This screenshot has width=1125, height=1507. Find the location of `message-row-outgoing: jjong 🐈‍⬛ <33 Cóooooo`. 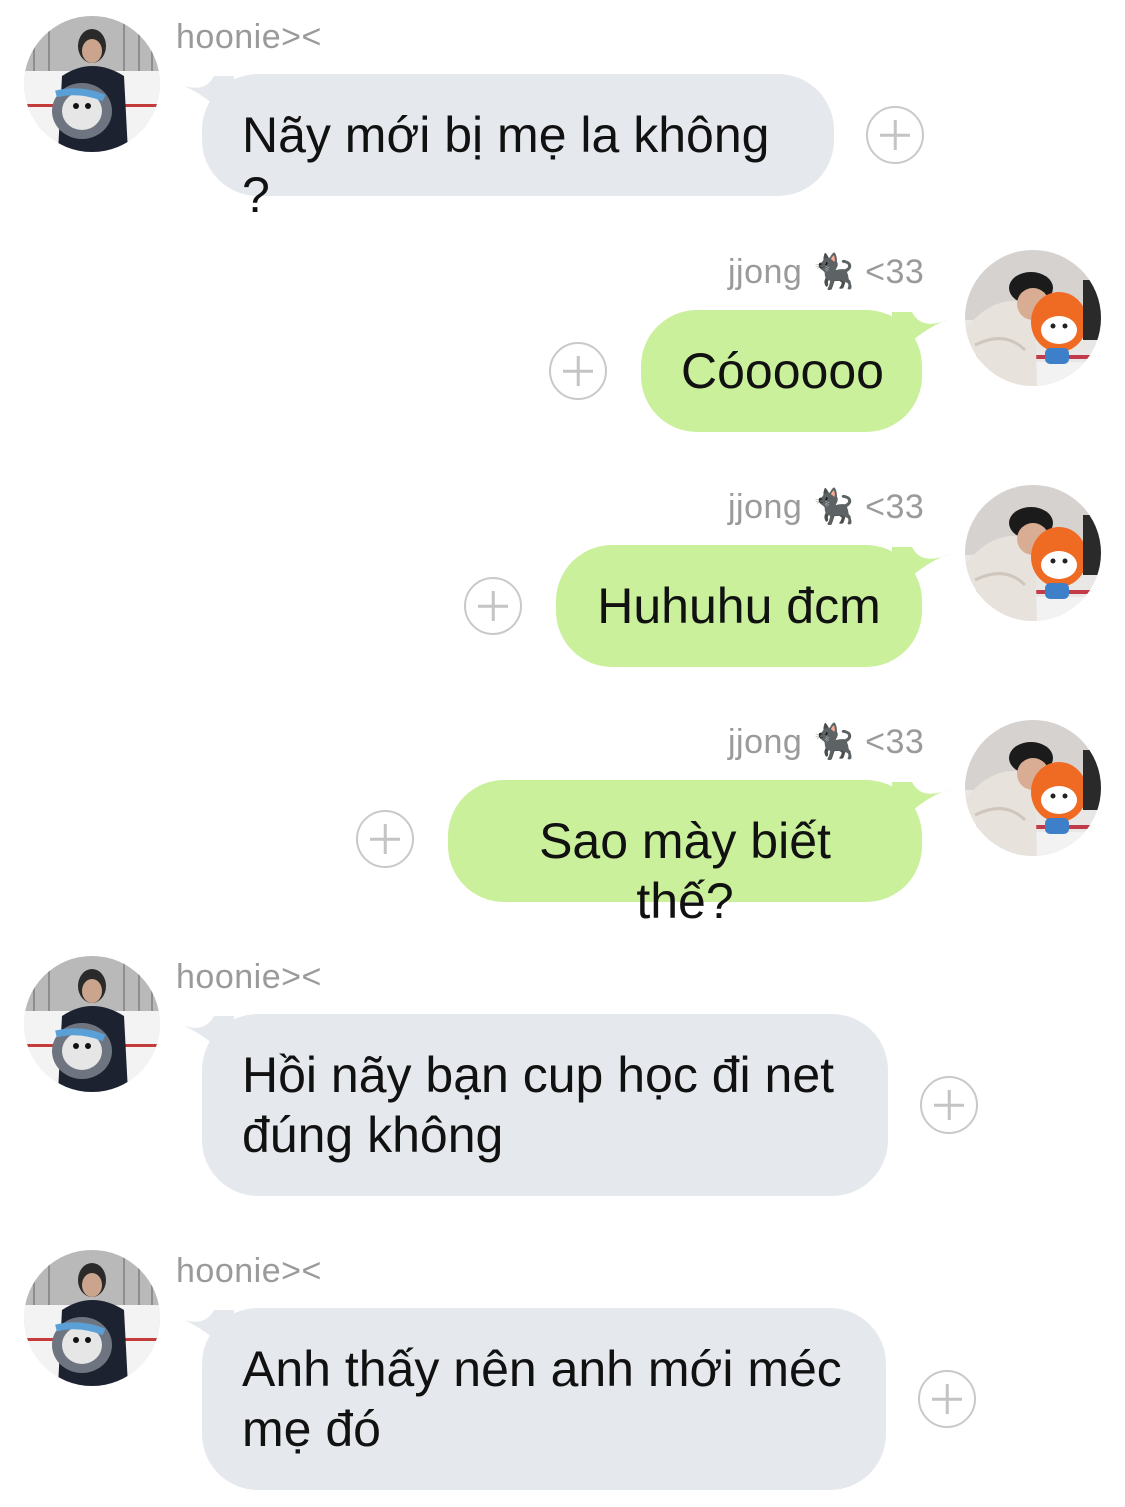

message-row-outgoing: jjong 🐈‍⬛ <33 Cóooooo is located at coordinates (562, 340).